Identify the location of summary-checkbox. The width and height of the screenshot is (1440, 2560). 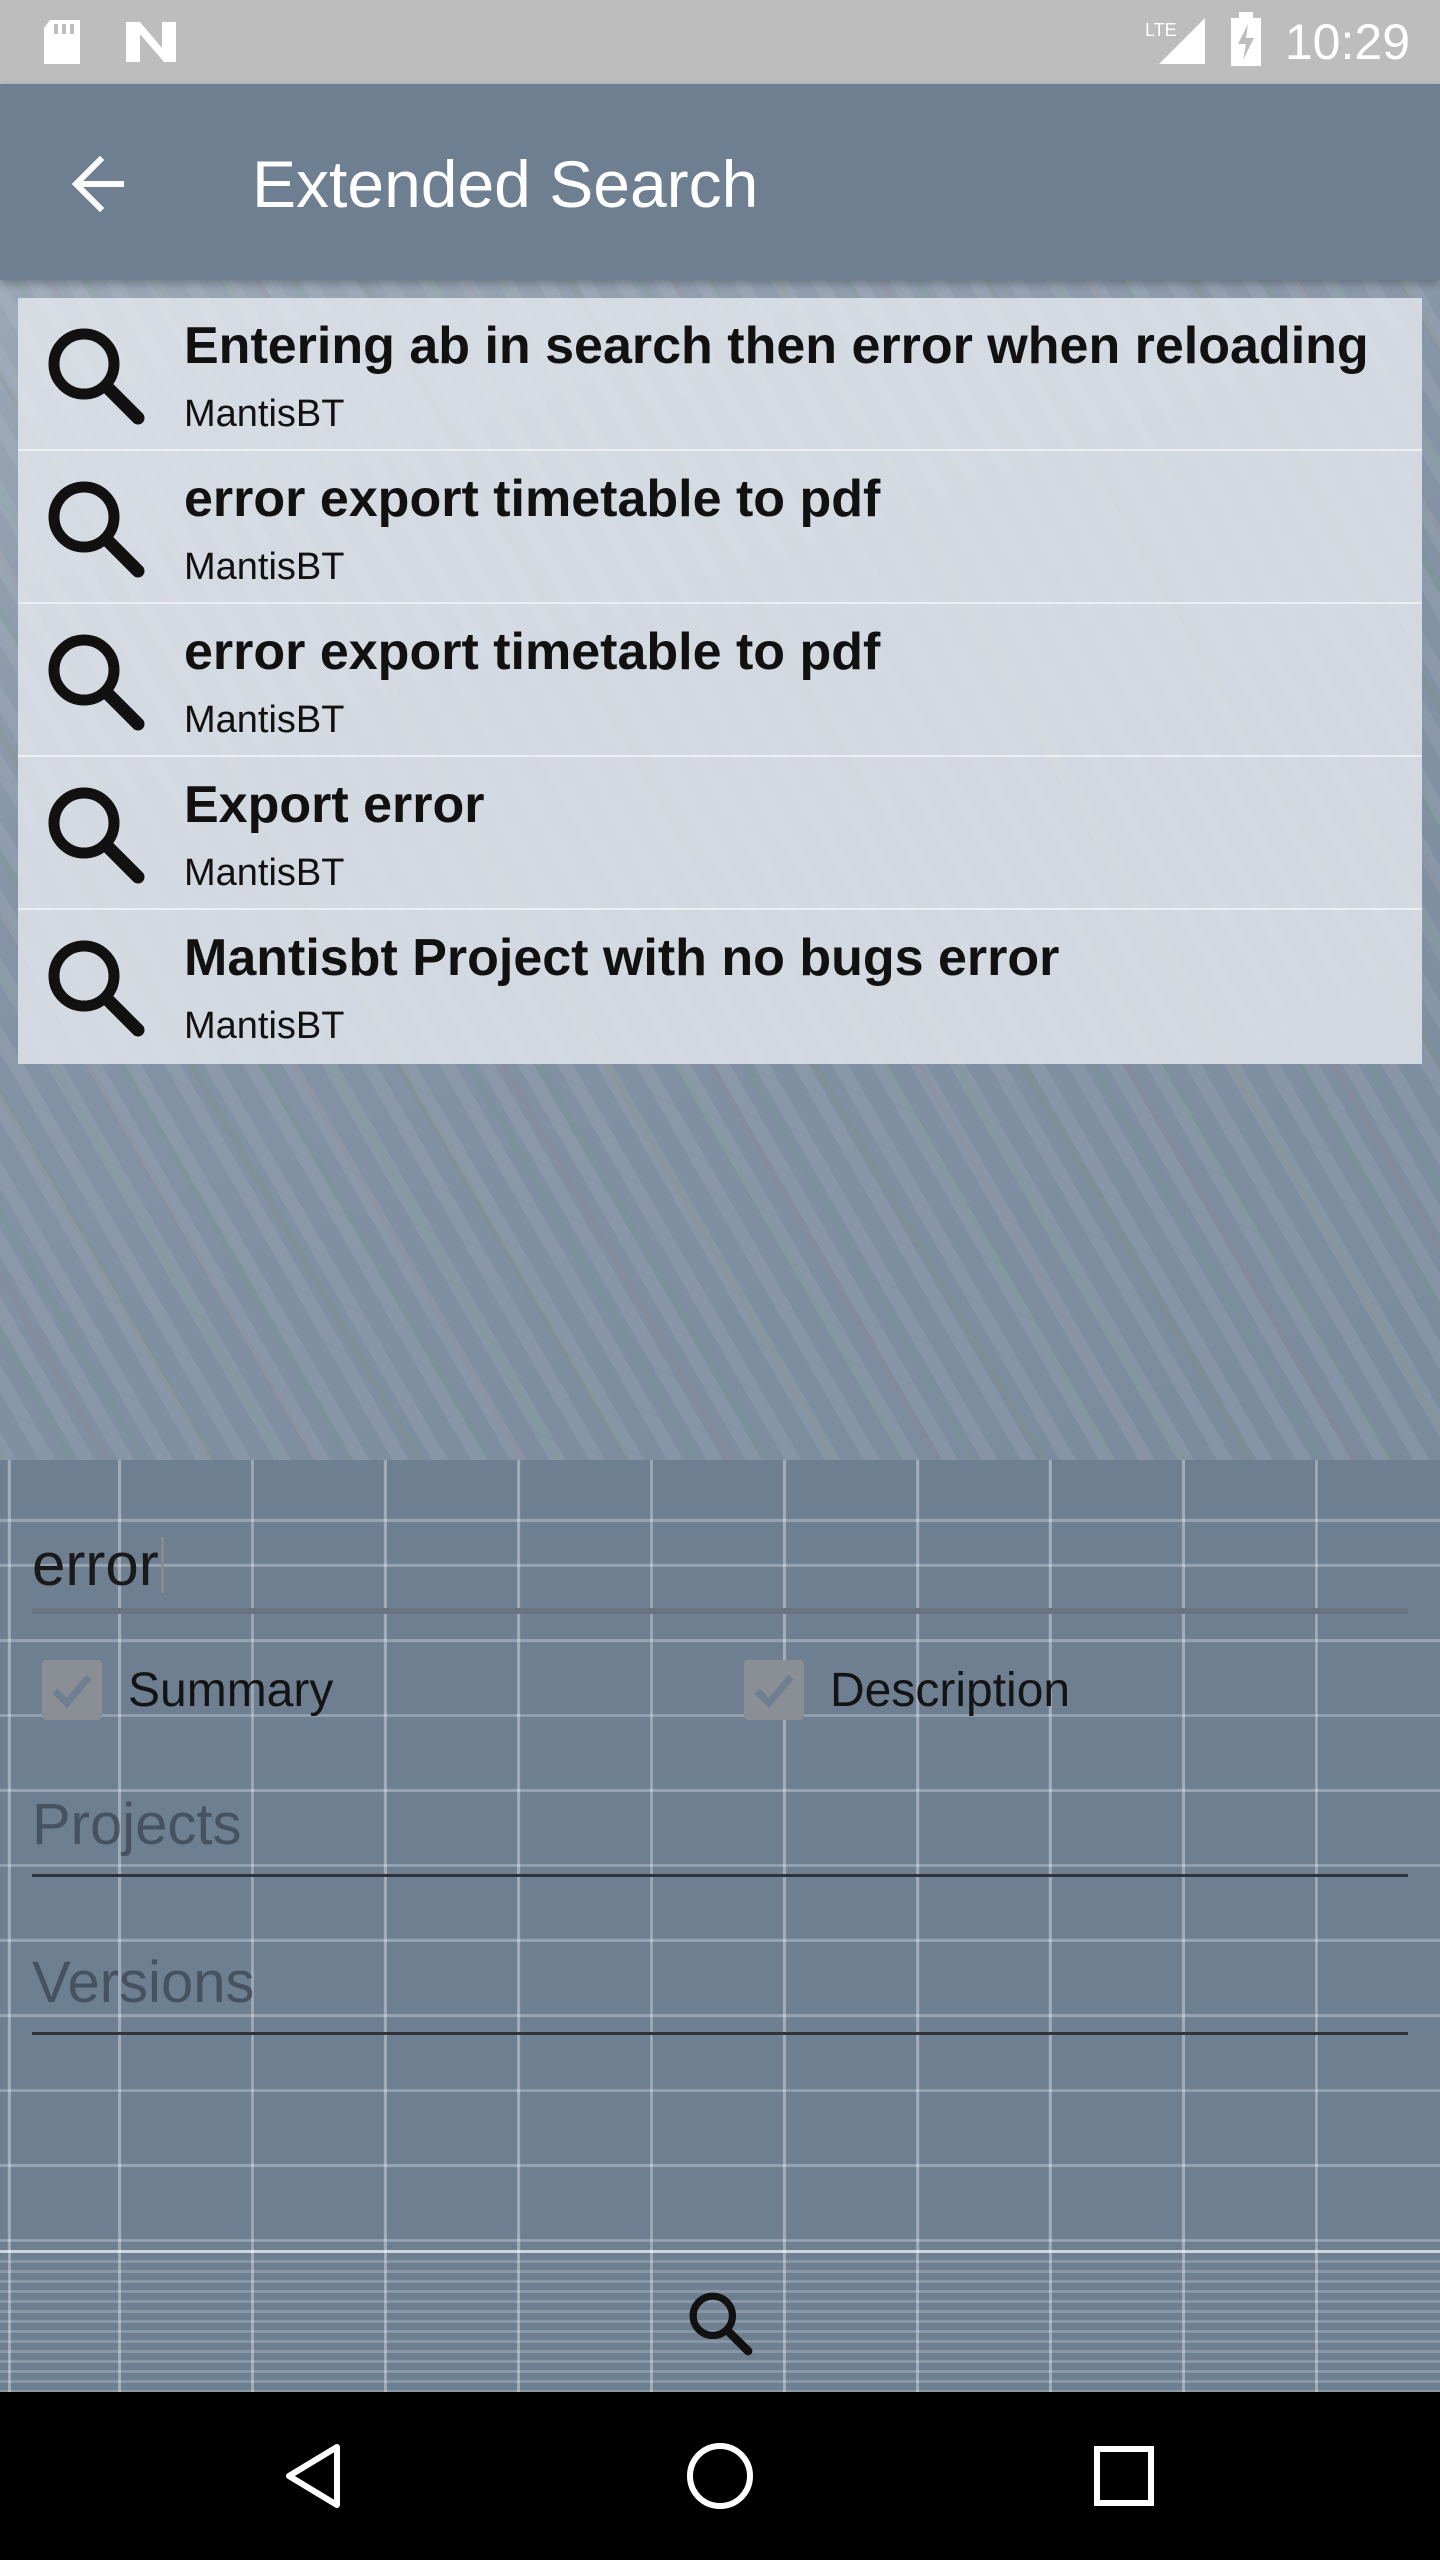
(72, 1690).